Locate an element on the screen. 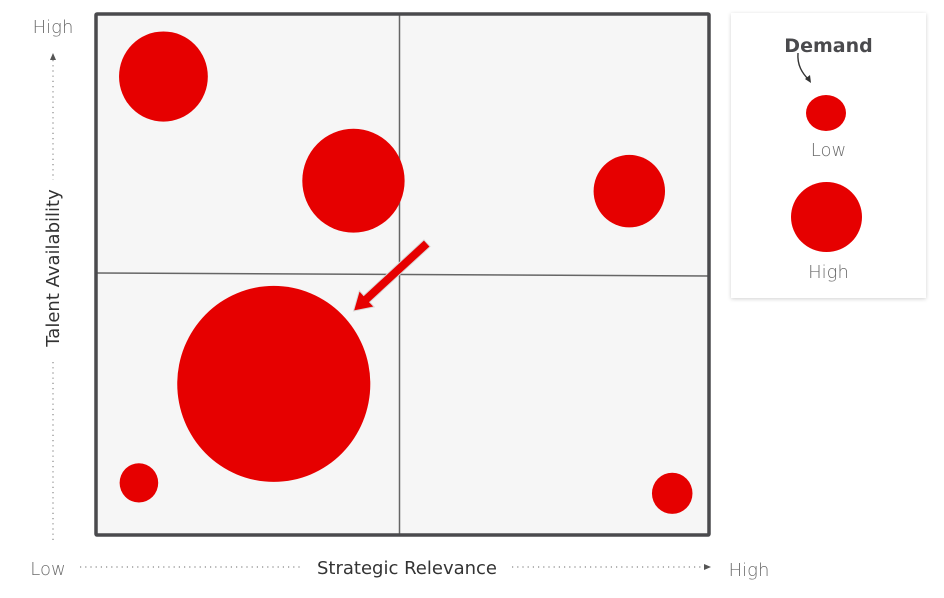 The image size is (944, 598). x-axis-high-label: High is located at coordinates (749, 570).